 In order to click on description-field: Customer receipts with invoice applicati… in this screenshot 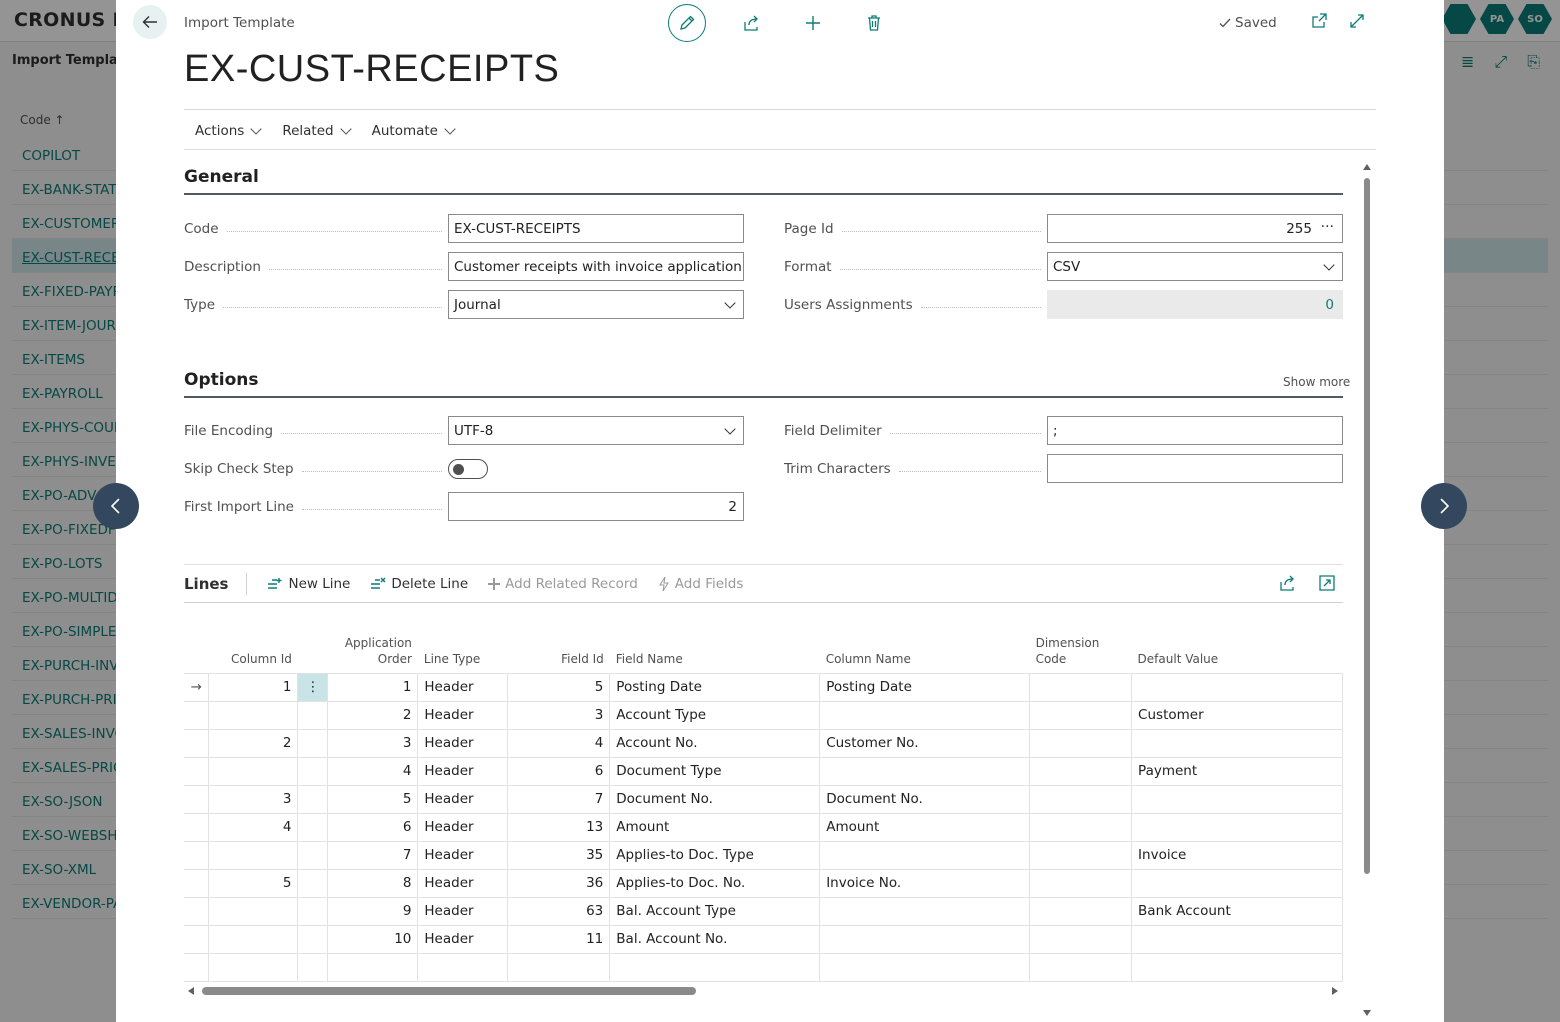, I will do `click(596, 266)`.